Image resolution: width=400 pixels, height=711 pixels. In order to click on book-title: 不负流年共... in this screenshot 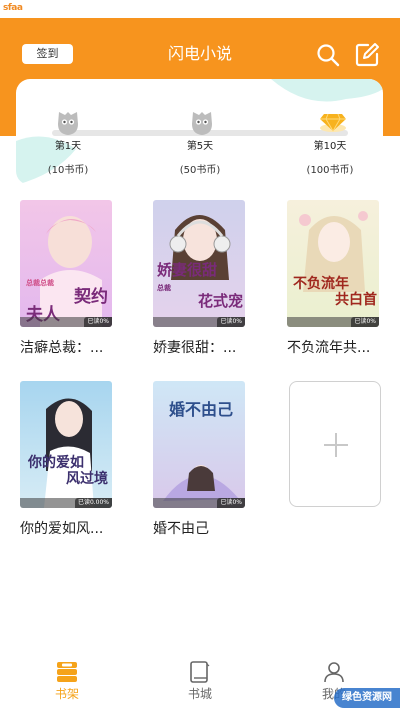, I will do `click(329, 348)`.